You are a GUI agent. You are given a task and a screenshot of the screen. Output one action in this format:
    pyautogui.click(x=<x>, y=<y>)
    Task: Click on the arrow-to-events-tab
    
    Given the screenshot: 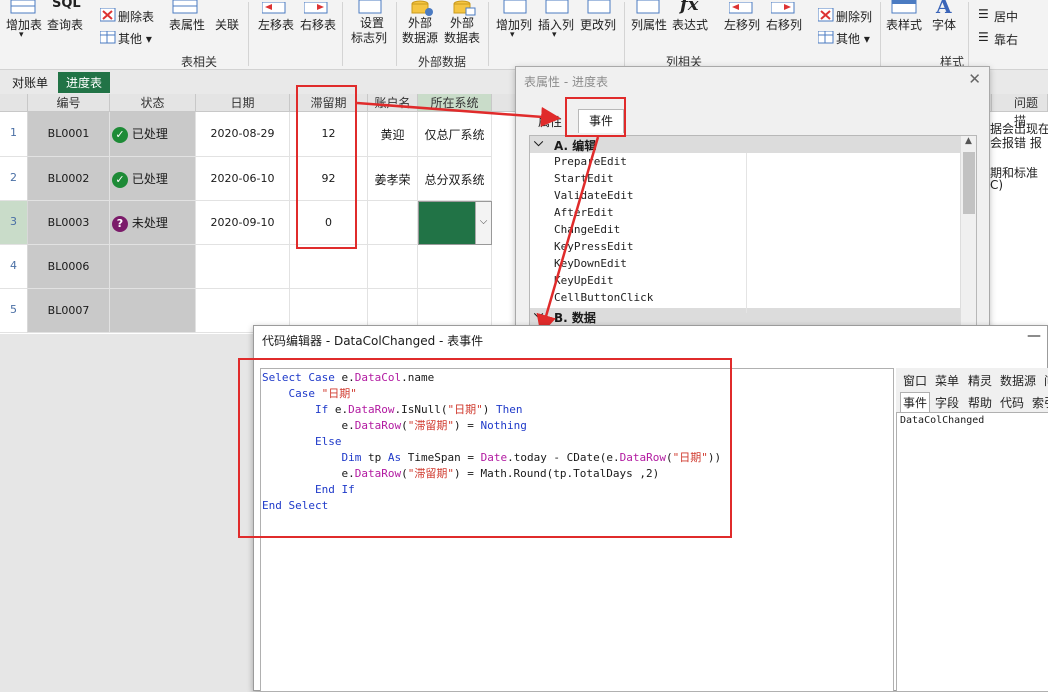 What is the action you would take?
    pyautogui.click(x=458, y=114)
    